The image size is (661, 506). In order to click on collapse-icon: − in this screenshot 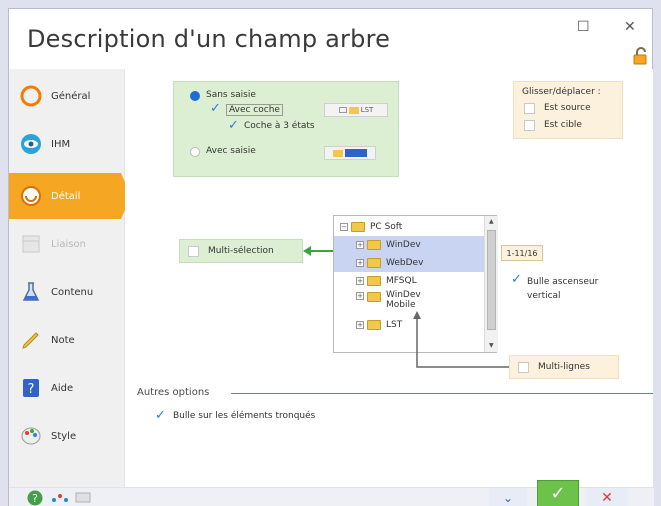, I will do `click(344, 227)`.